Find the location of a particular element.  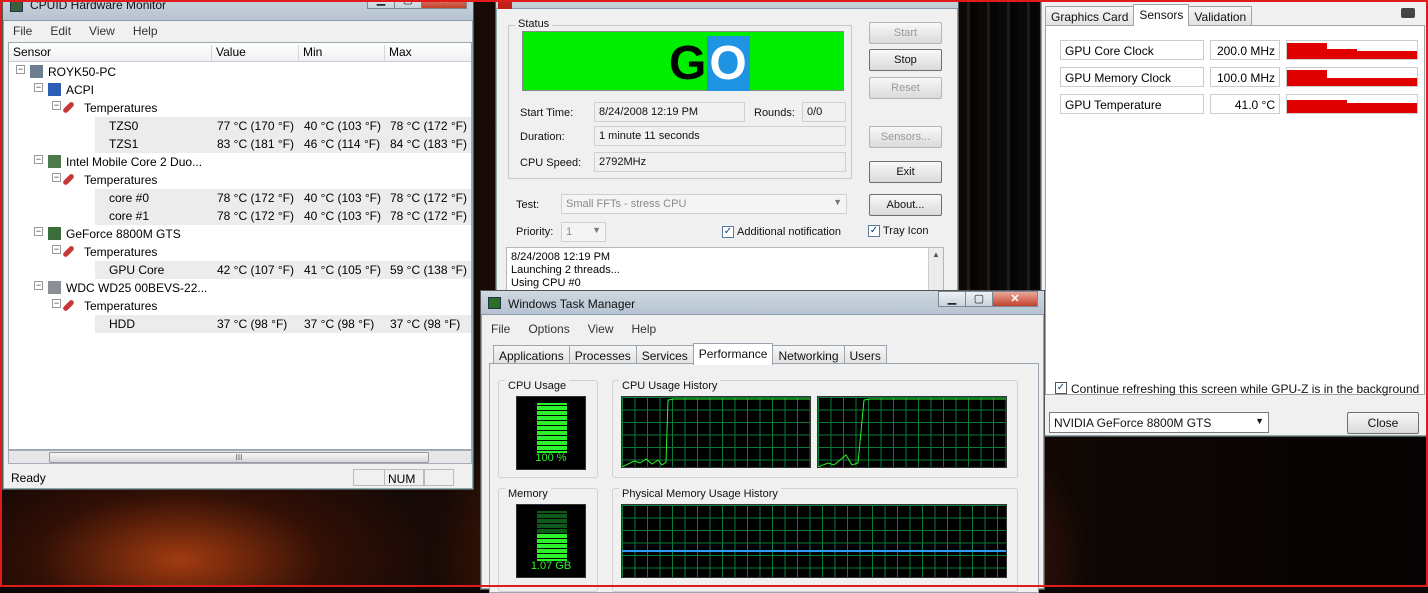

gpuz-tabs: Graphics Card Sensors Validation is located at coordinates (1149, 15).